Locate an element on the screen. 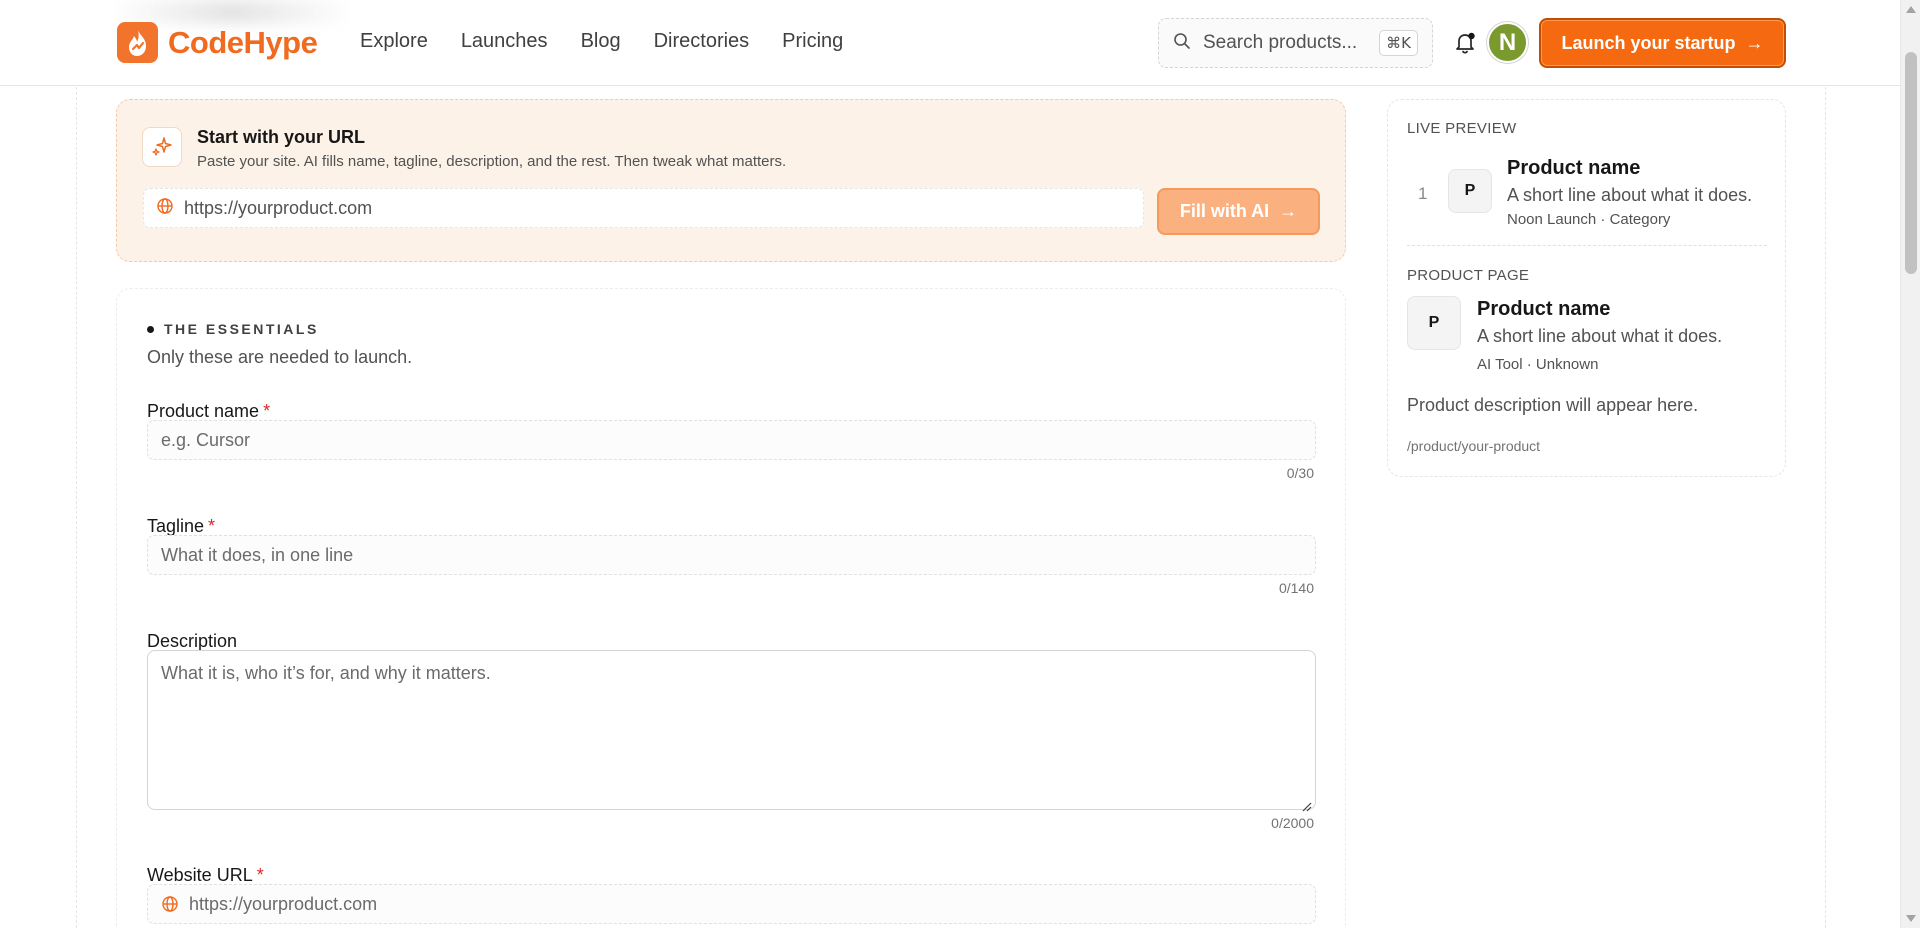 This screenshot has height=928, width=1920. search-input: Search products... ⌘K is located at coordinates (1295, 43).